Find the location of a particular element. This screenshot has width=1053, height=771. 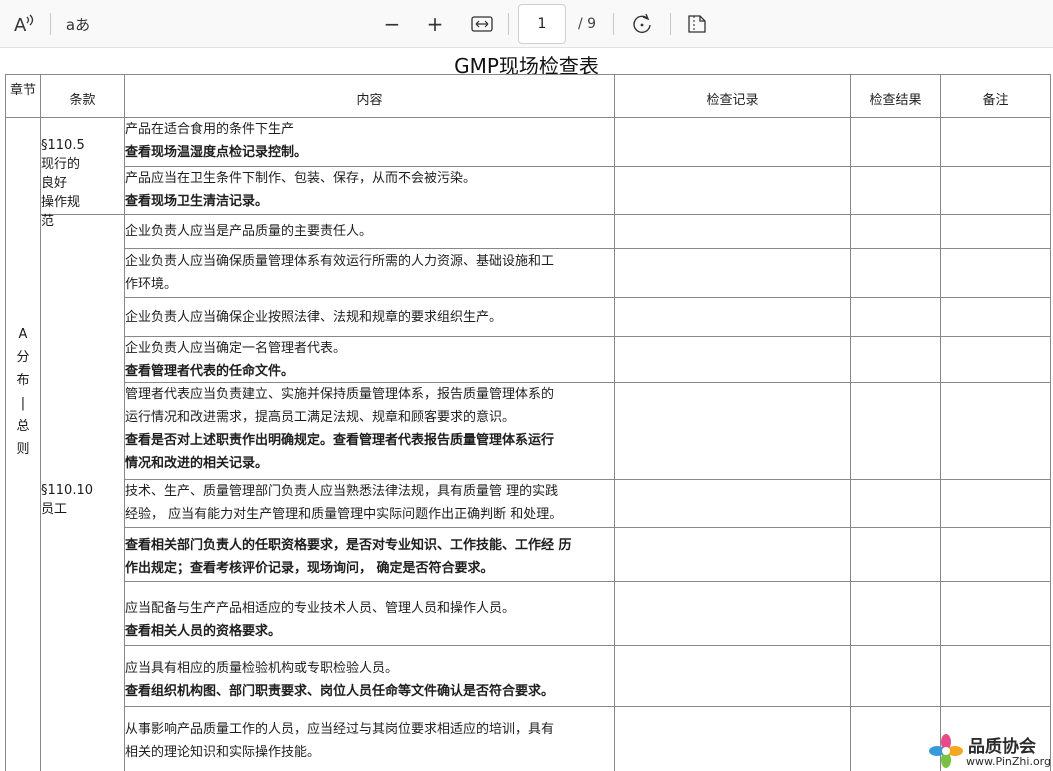

chapter-char: A is located at coordinates (23, 334).